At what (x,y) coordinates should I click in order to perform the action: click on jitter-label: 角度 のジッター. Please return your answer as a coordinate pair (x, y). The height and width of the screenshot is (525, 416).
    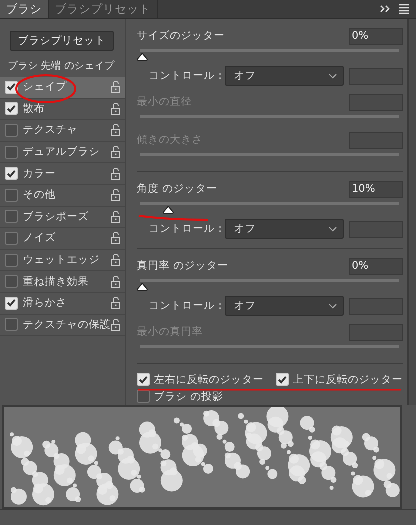
    Looking at the image, I should click on (177, 189).